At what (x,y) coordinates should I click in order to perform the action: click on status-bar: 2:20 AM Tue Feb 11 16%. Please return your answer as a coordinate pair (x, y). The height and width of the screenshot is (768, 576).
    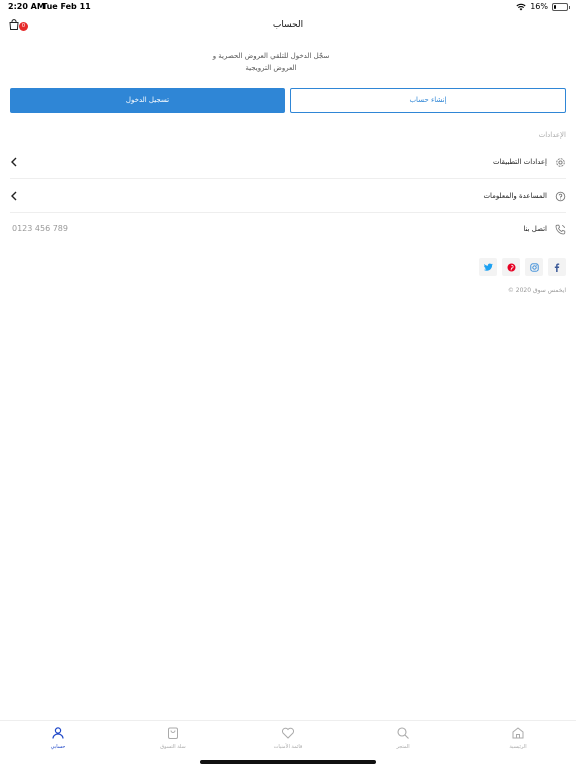
    Looking at the image, I should click on (288, 7).